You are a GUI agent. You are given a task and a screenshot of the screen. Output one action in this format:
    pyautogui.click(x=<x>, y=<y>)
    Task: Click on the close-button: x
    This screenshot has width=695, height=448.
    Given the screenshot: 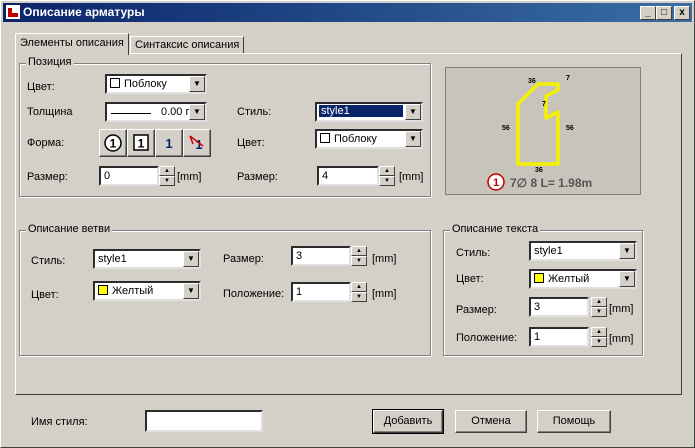 What is the action you would take?
    pyautogui.click(x=682, y=13)
    